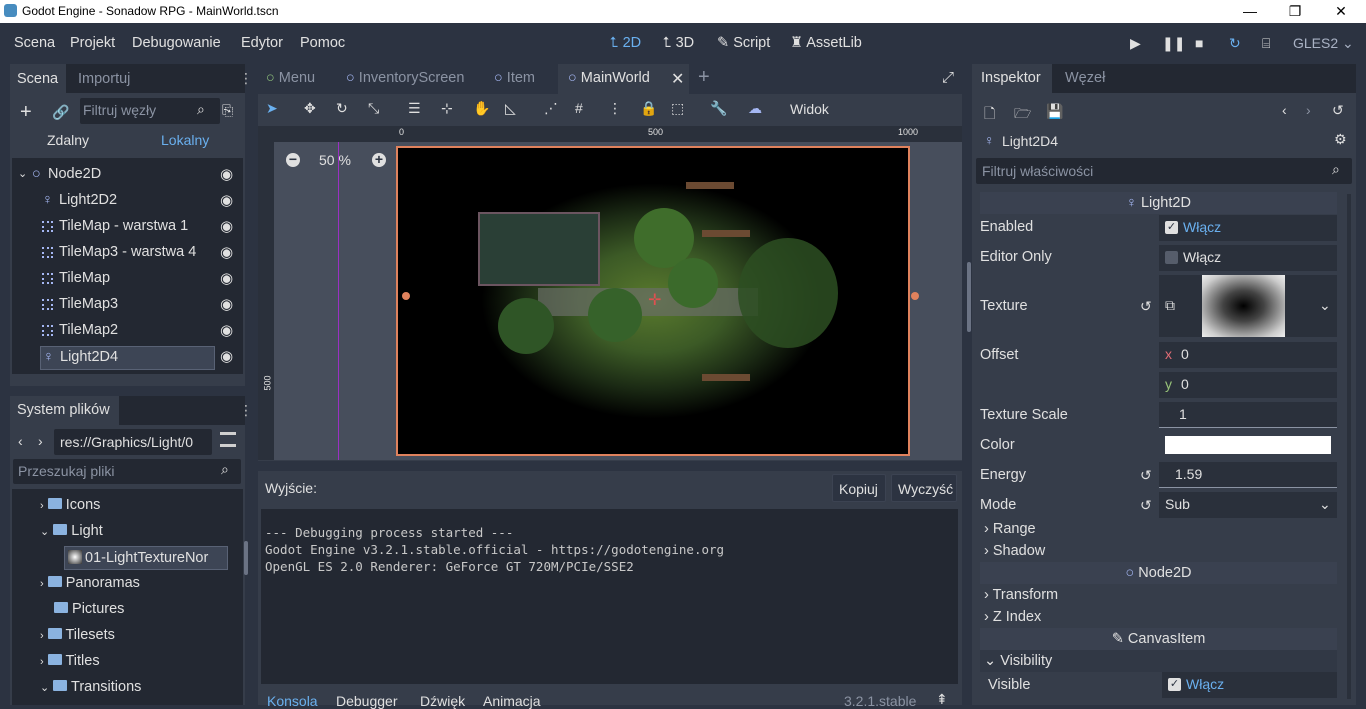 This screenshot has width=1366, height=709. What do you see at coordinates (447, 108) in the screenshot?
I see `pivot-tool-icon: ⊹` at bounding box center [447, 108].